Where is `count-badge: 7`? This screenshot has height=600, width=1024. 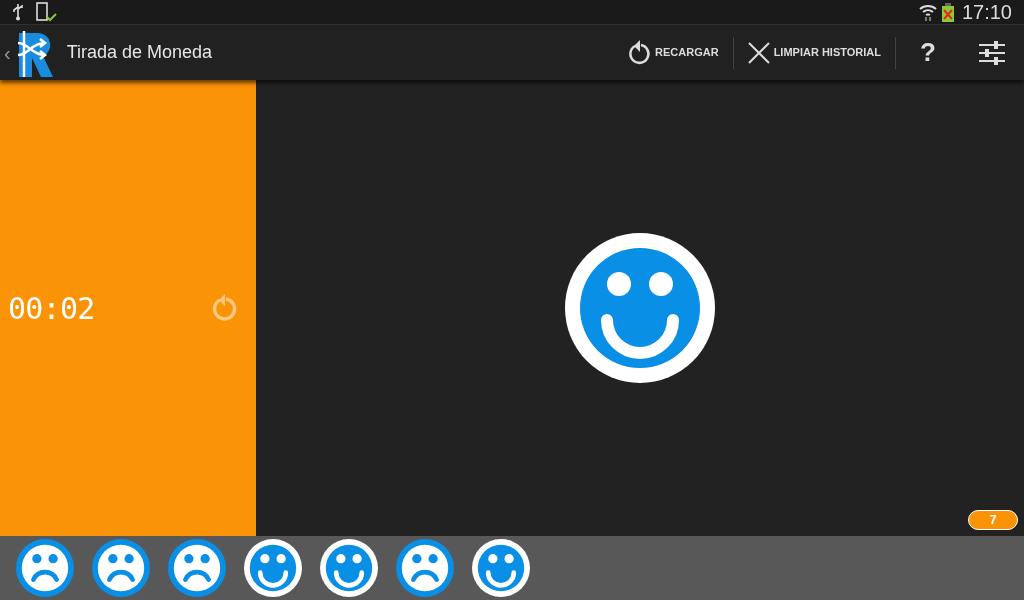 count-badge: 7 is located at coordinates (993, 520).